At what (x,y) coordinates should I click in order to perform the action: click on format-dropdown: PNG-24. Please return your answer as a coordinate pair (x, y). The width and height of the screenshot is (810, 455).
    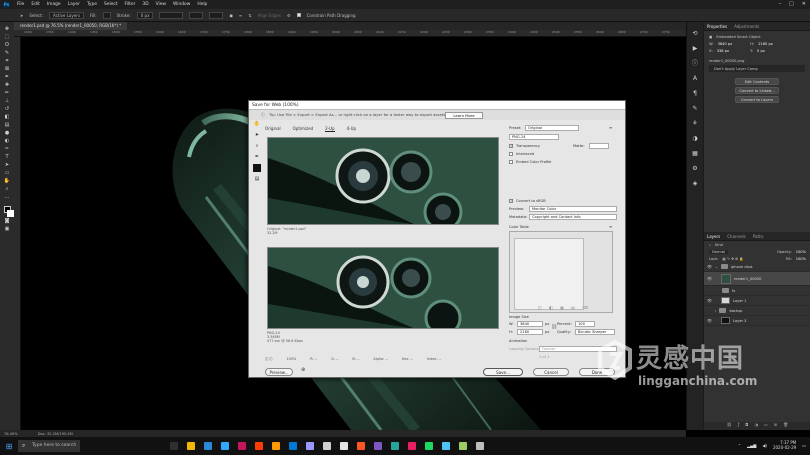
    Looking at the image, I should click on (534, 137).